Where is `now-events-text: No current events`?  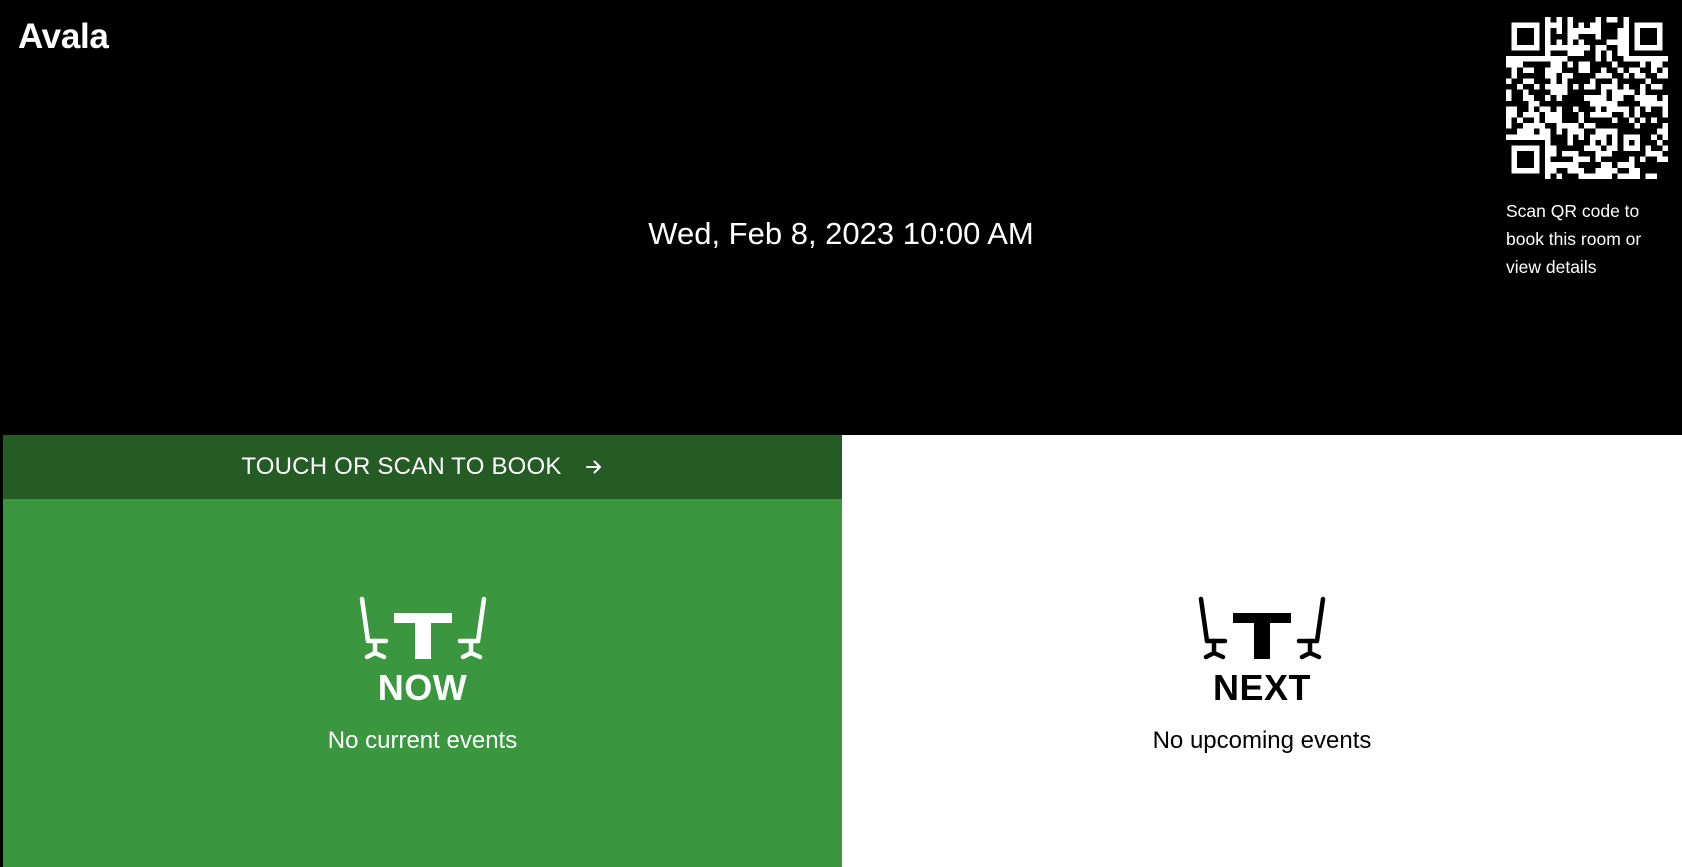
now-events-text: No current events is located at coordinates (422, 740).